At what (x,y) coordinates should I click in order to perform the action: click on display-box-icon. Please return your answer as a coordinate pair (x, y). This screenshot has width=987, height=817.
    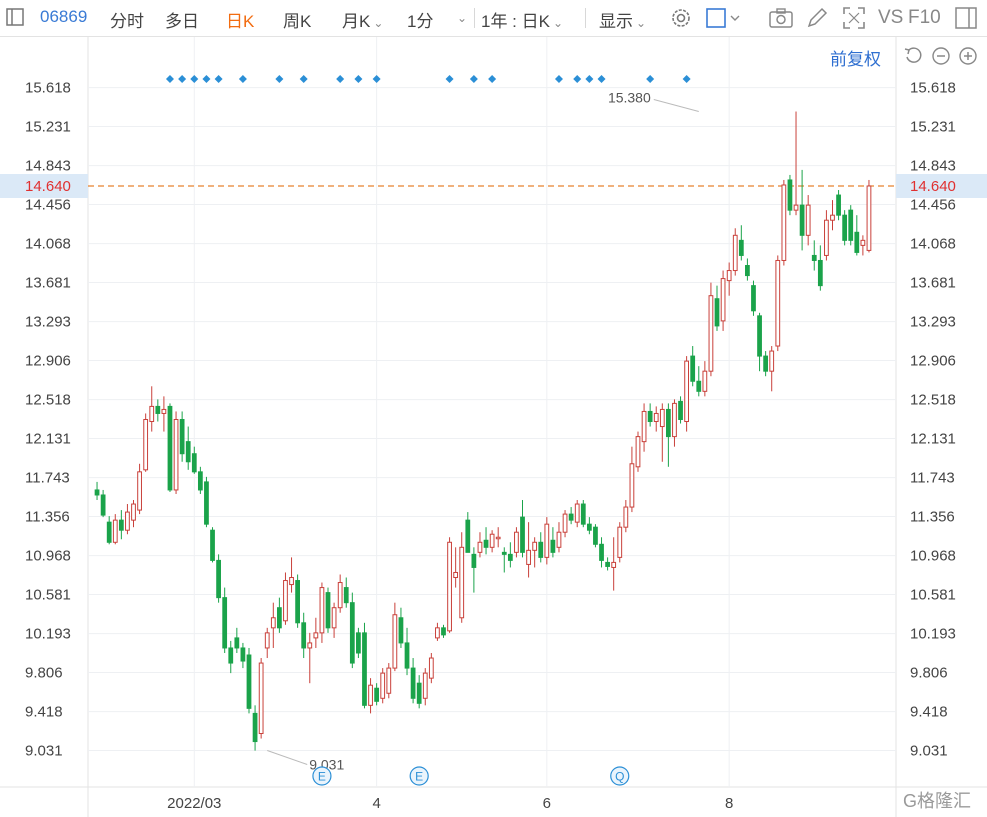
    Looking at the image, I should click on (722, 18).